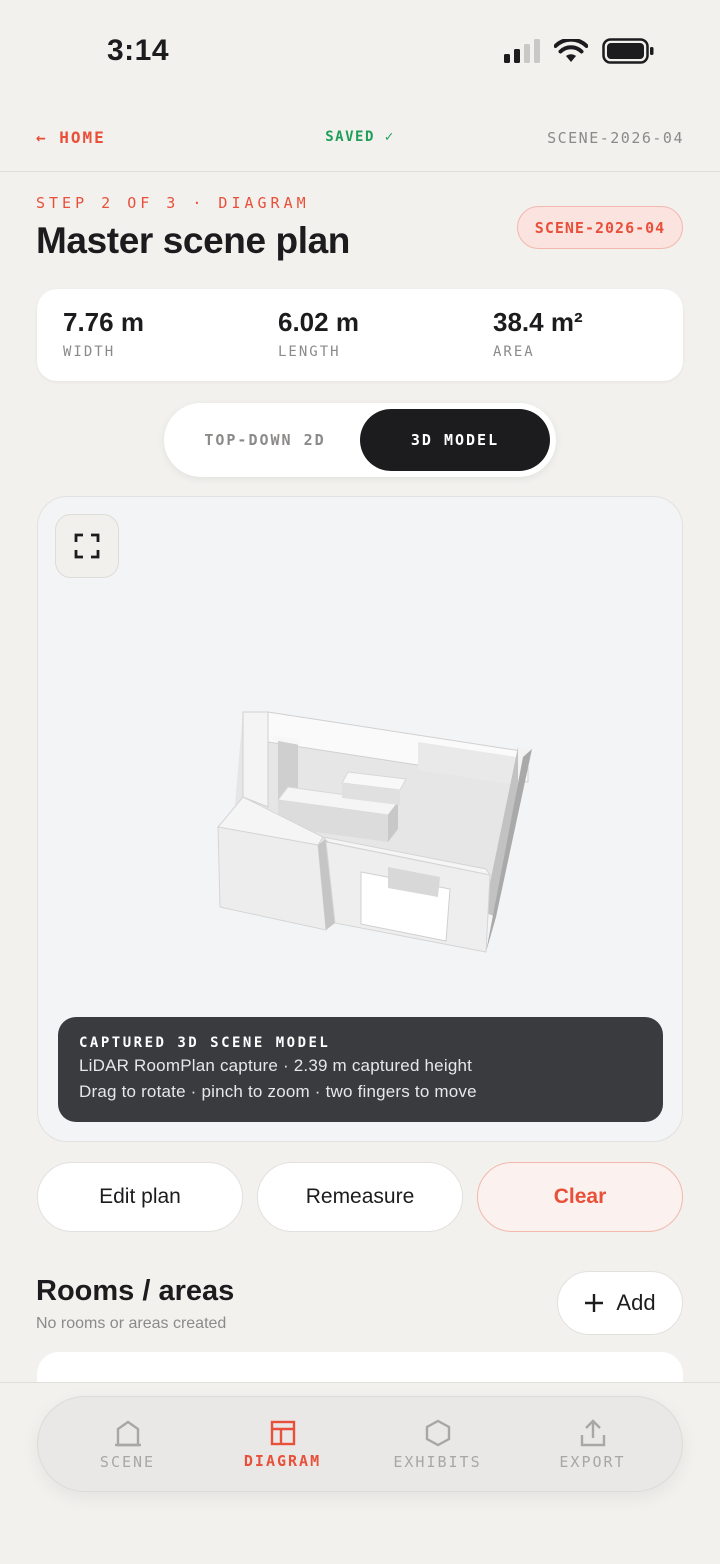 The height and width of the screenshot is (1564, 720). What do you see at coordinates (127, 1462) in the screenshot?
I see `tab-scene-label: SCENE` at bounding box center [127, 1462].